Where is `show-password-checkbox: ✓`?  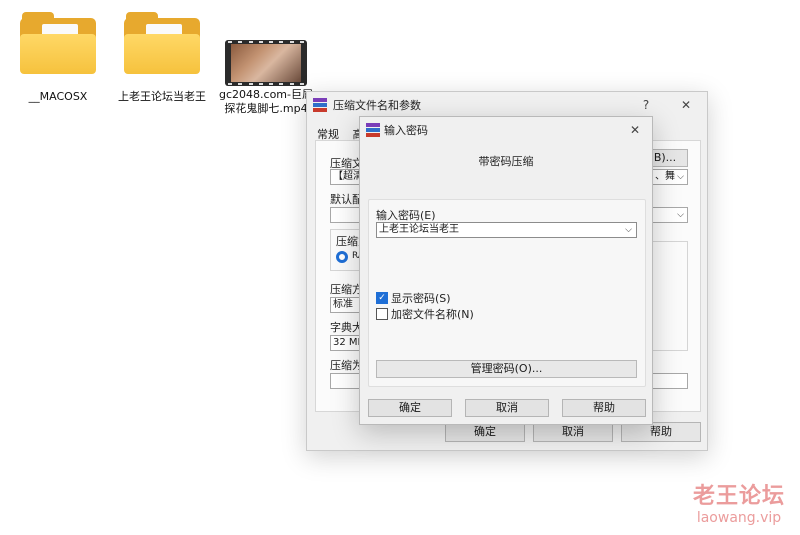 show-password-checkbox: ✓ is located at coordinates (382, 298).